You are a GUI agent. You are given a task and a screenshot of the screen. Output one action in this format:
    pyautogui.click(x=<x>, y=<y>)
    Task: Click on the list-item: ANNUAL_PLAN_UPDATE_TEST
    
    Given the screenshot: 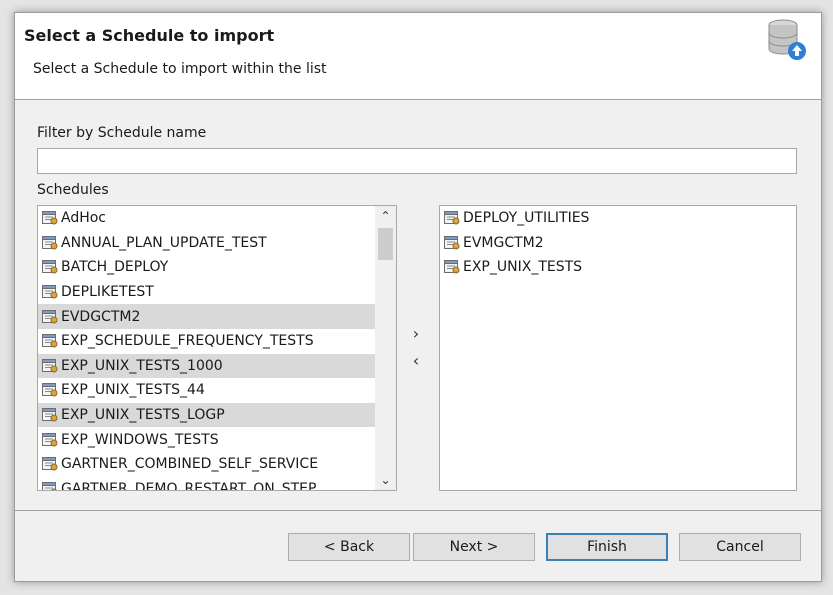 What is the action you would take?
    pyautogui.click(x=206, y=243)
    